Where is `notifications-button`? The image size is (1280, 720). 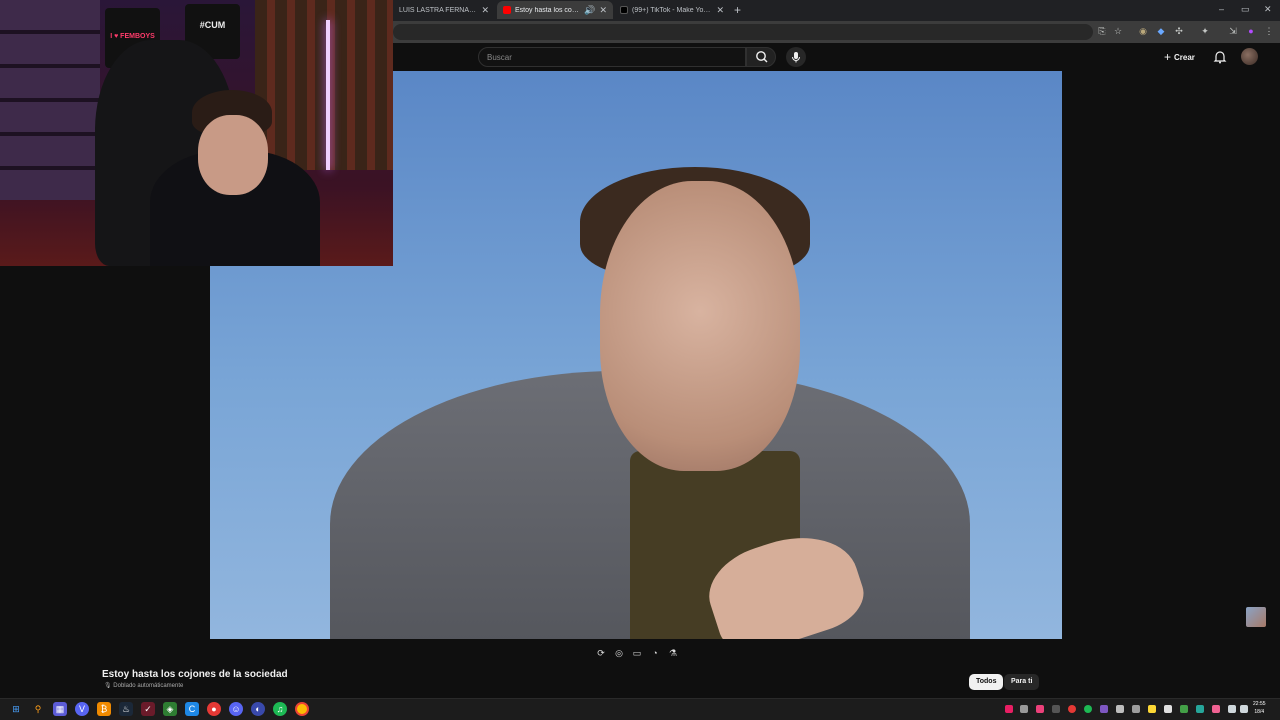
notifications-button is located at coordinates (1220, 59).